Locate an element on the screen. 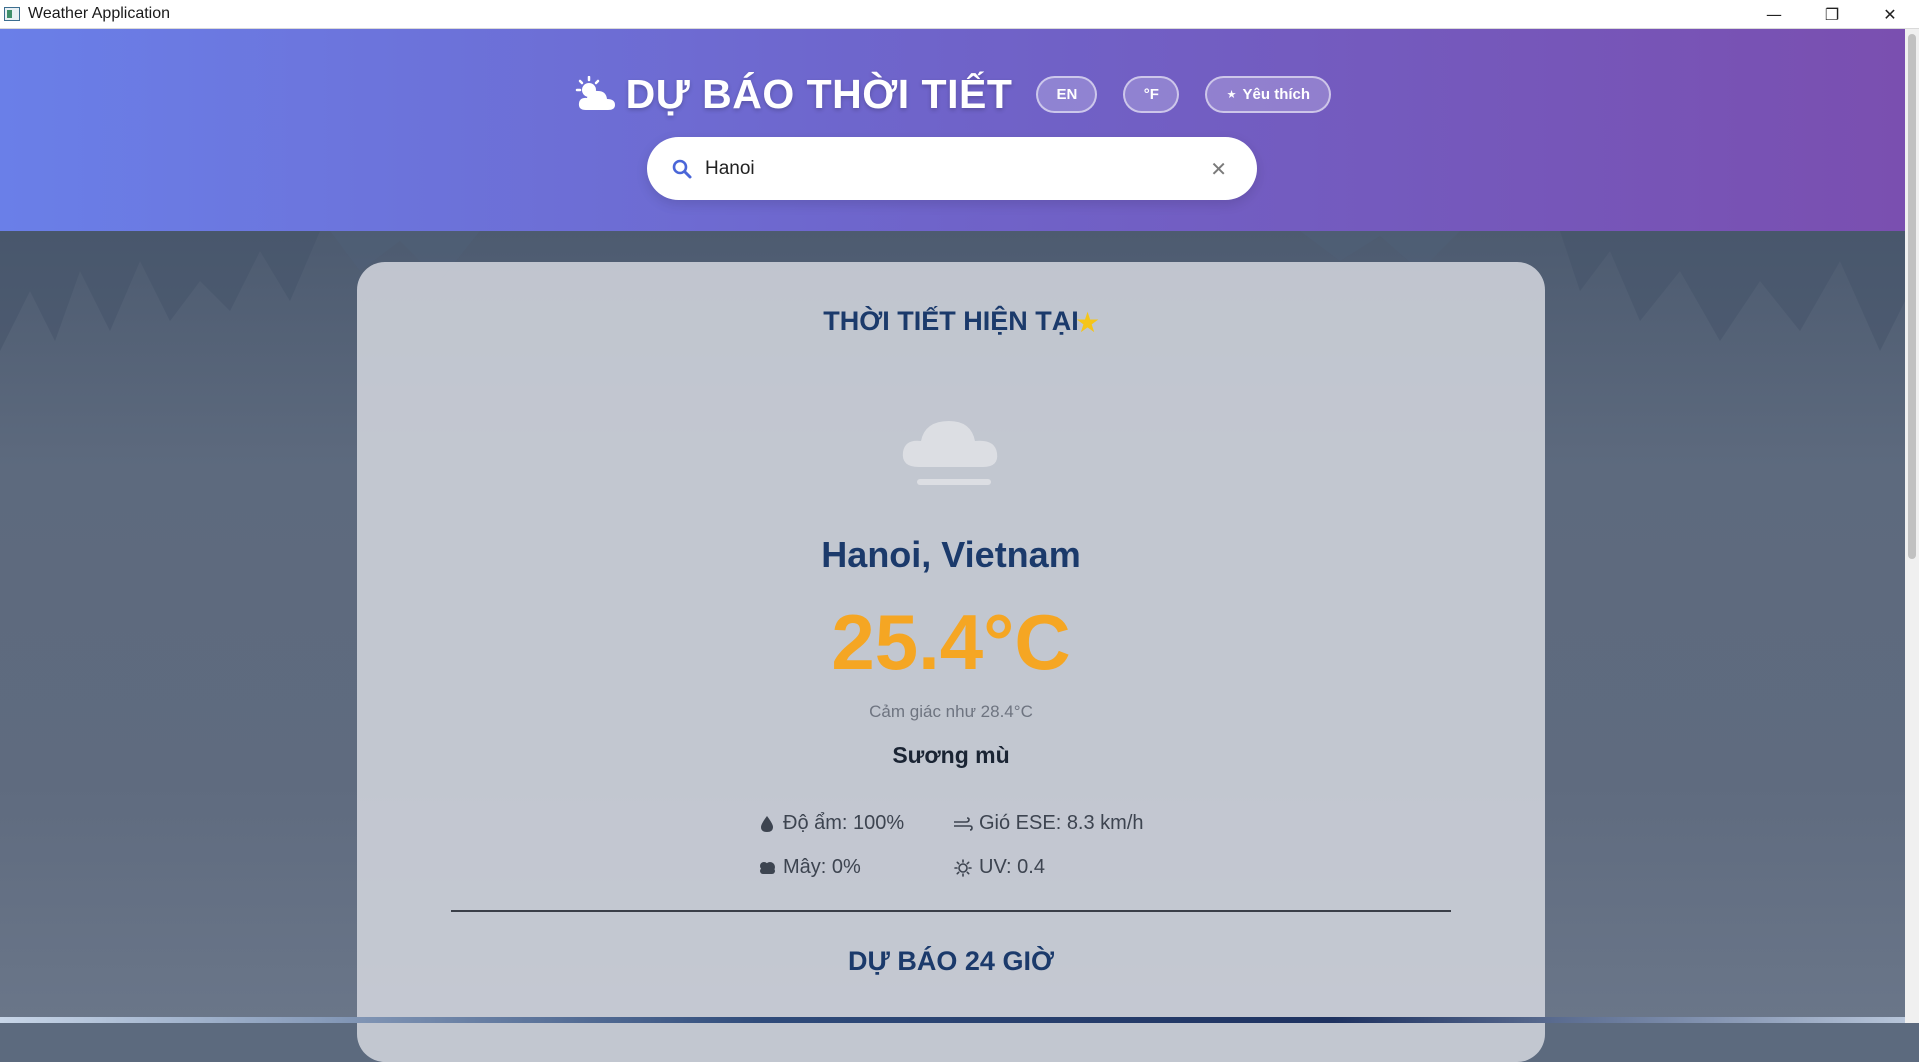  clouds-icon is located at coordinates (767, 867).